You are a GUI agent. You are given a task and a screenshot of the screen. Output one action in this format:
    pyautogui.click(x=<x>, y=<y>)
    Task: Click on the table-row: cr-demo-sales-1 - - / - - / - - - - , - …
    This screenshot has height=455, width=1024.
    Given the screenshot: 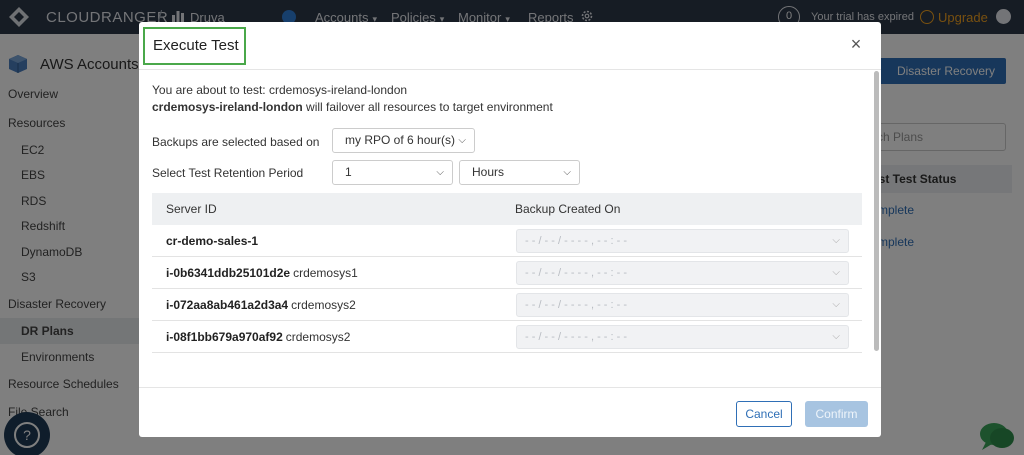 What is the action you would take?
    pyautogui.click(x=507, y=241)
    